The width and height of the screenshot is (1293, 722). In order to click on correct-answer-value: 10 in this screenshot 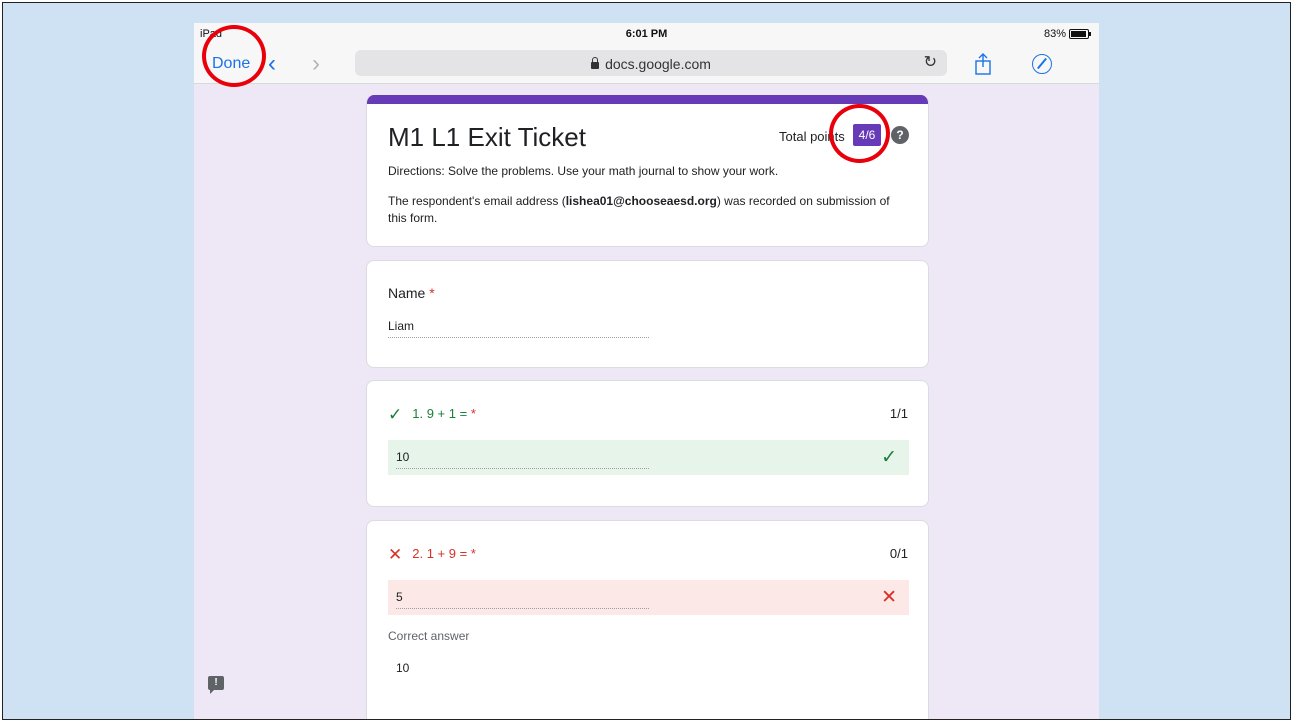, I will do `click(403, 668)`.